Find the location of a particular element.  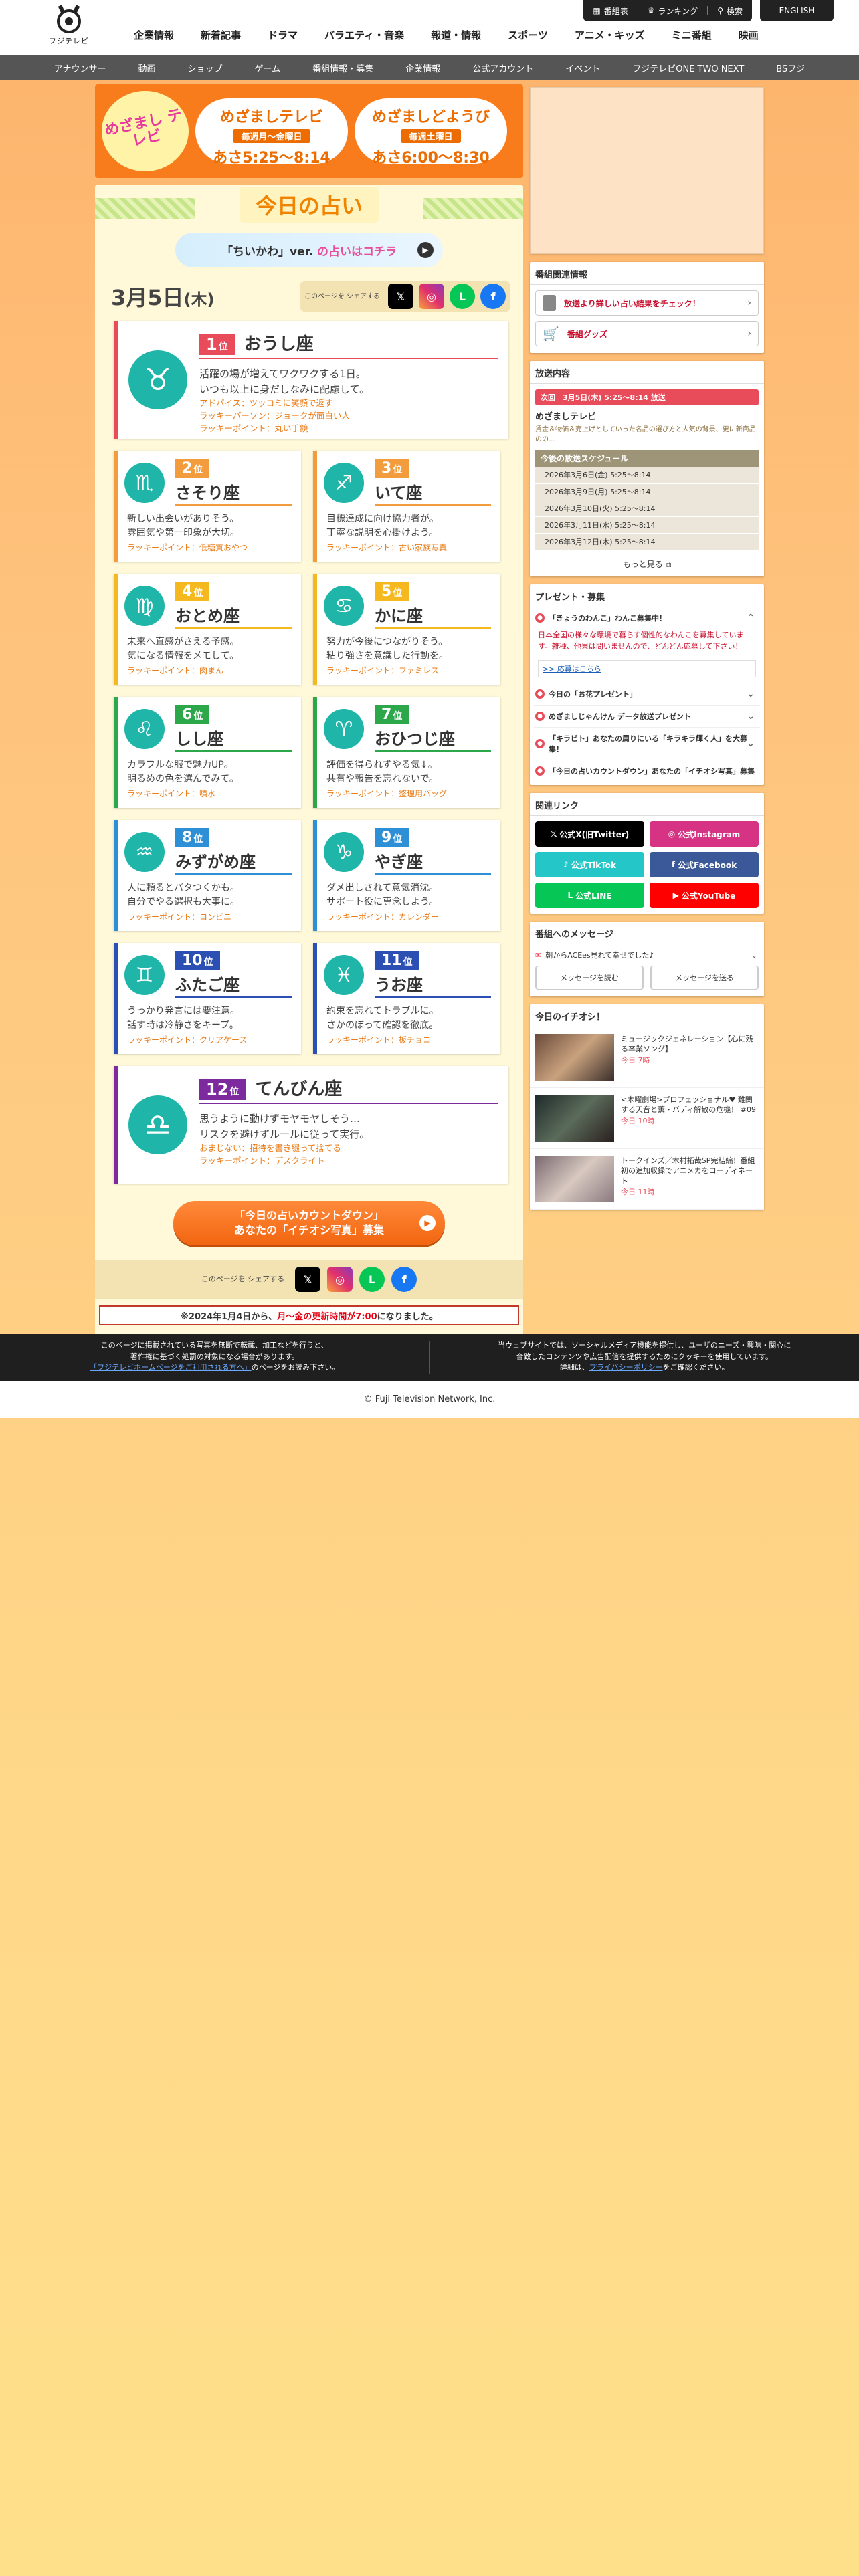

present-item: ● めざましじゃんけん データ放送プレゼント ⌄ is located at coordinates (647, 717).